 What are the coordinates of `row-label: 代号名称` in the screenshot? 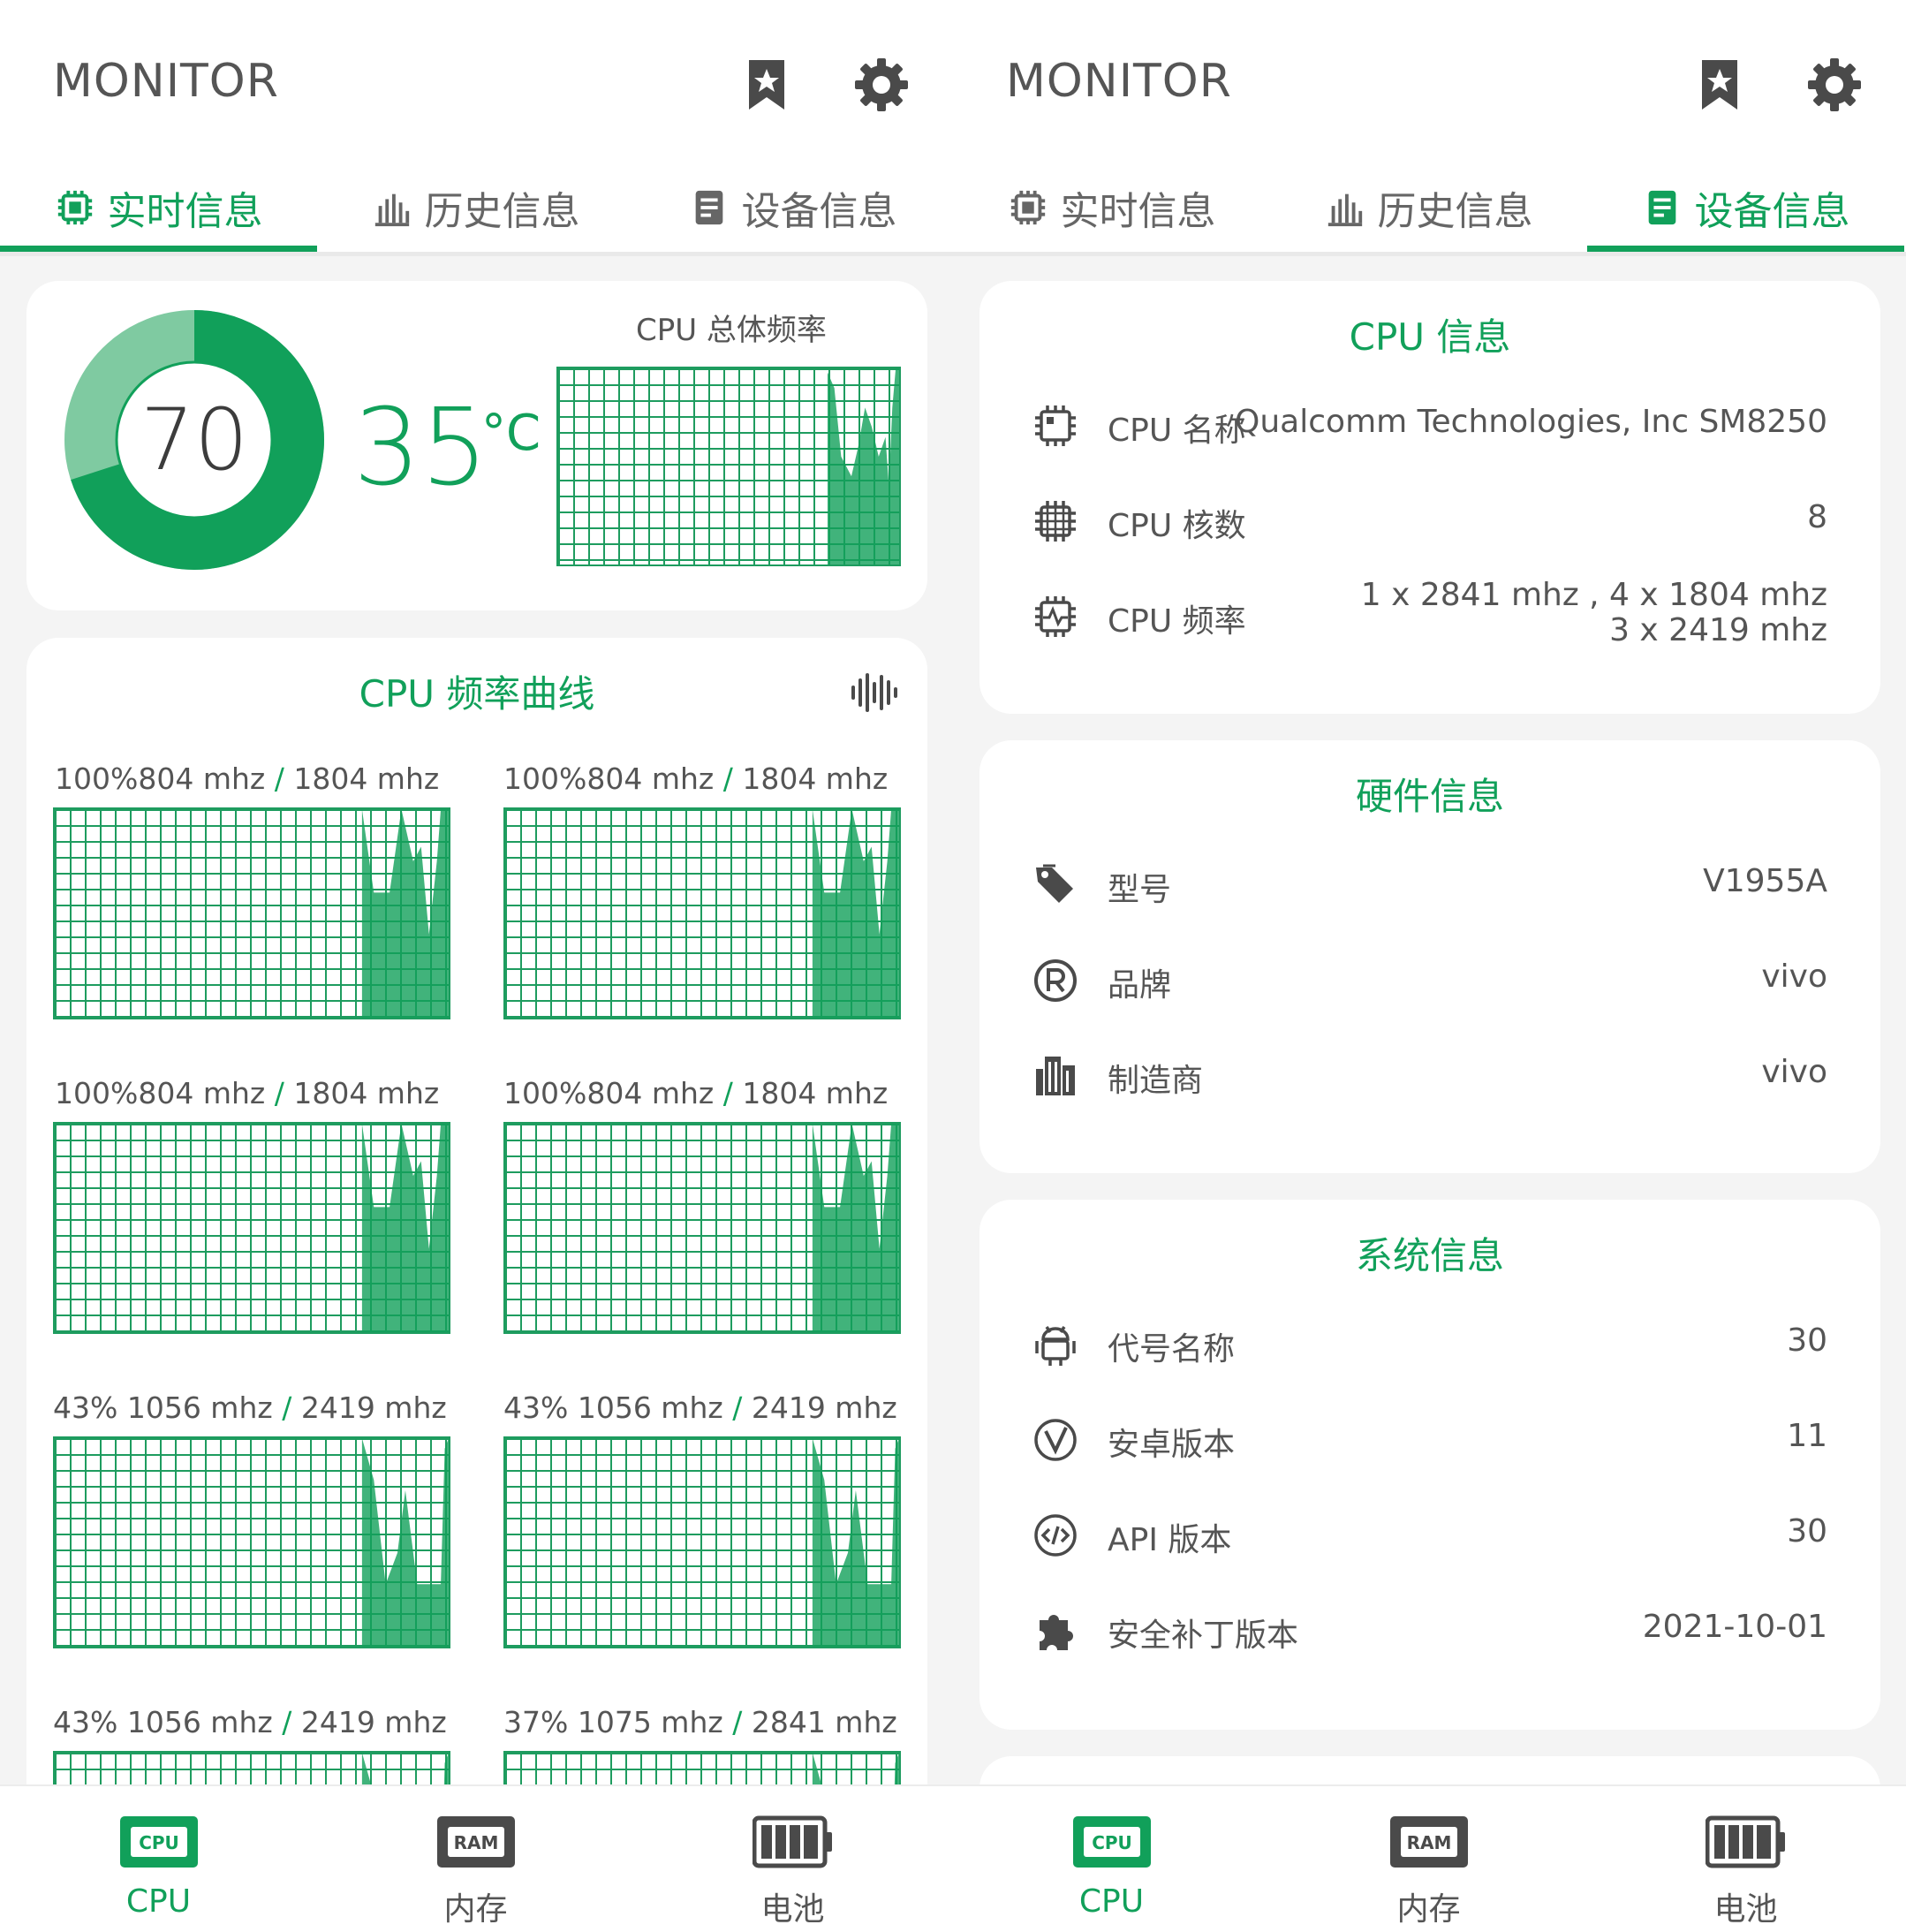 It's located at (1172, 1350).